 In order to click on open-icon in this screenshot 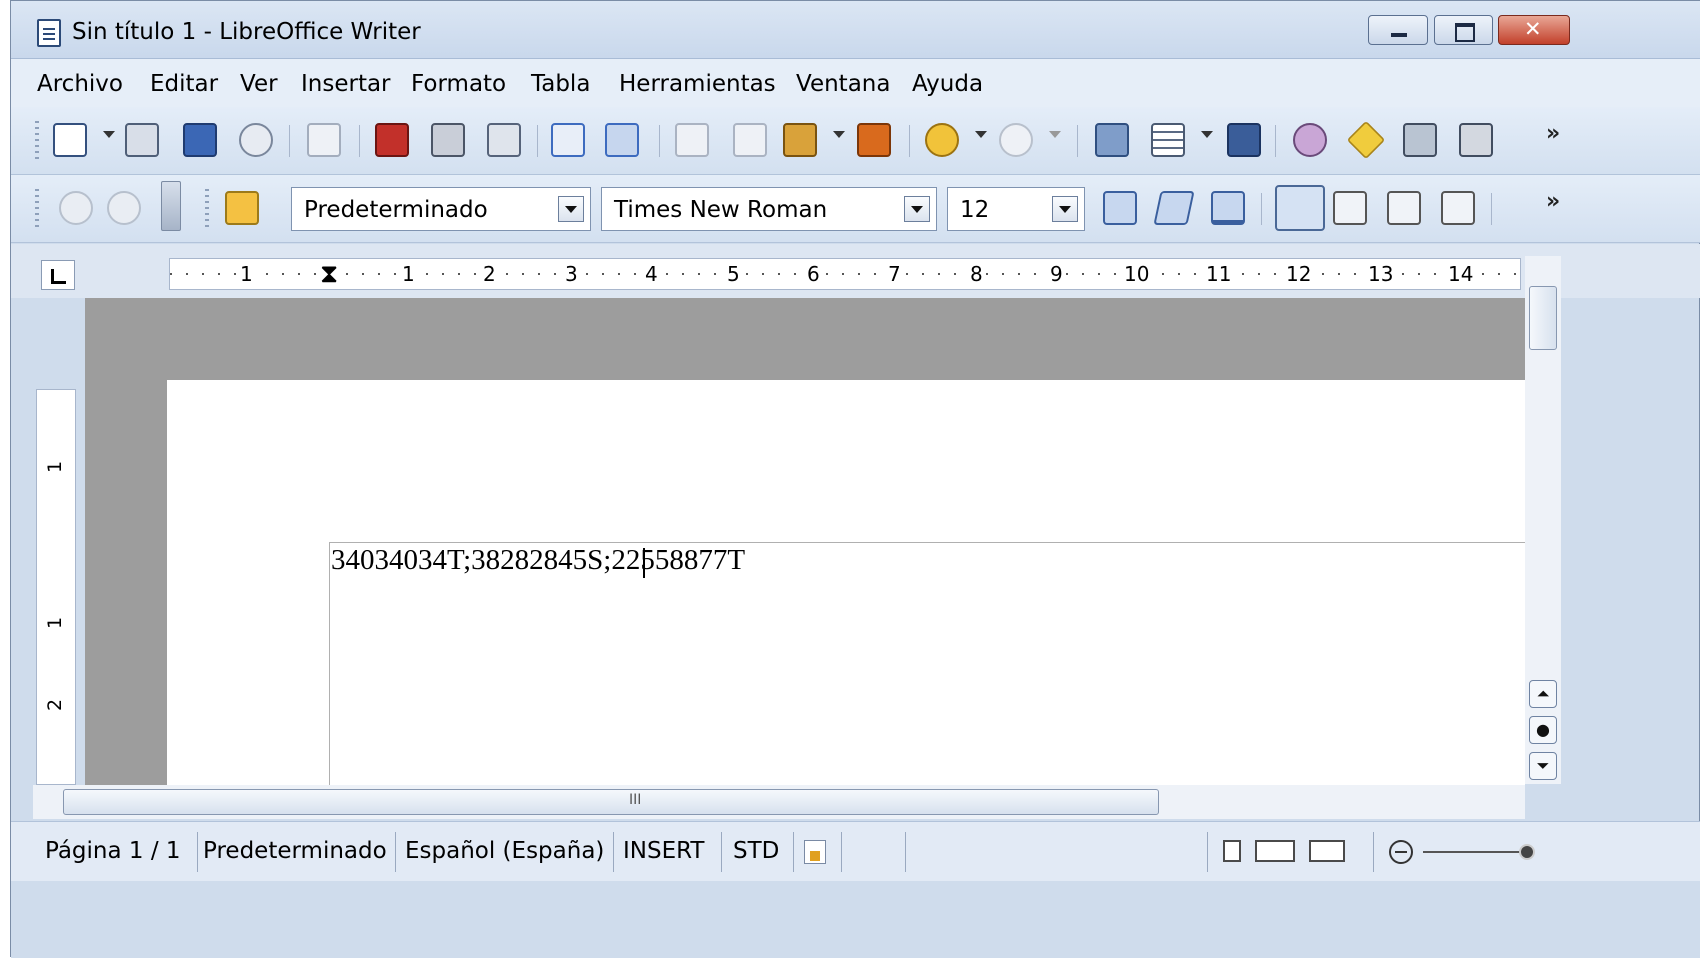, I will do `click(142, 140)`.